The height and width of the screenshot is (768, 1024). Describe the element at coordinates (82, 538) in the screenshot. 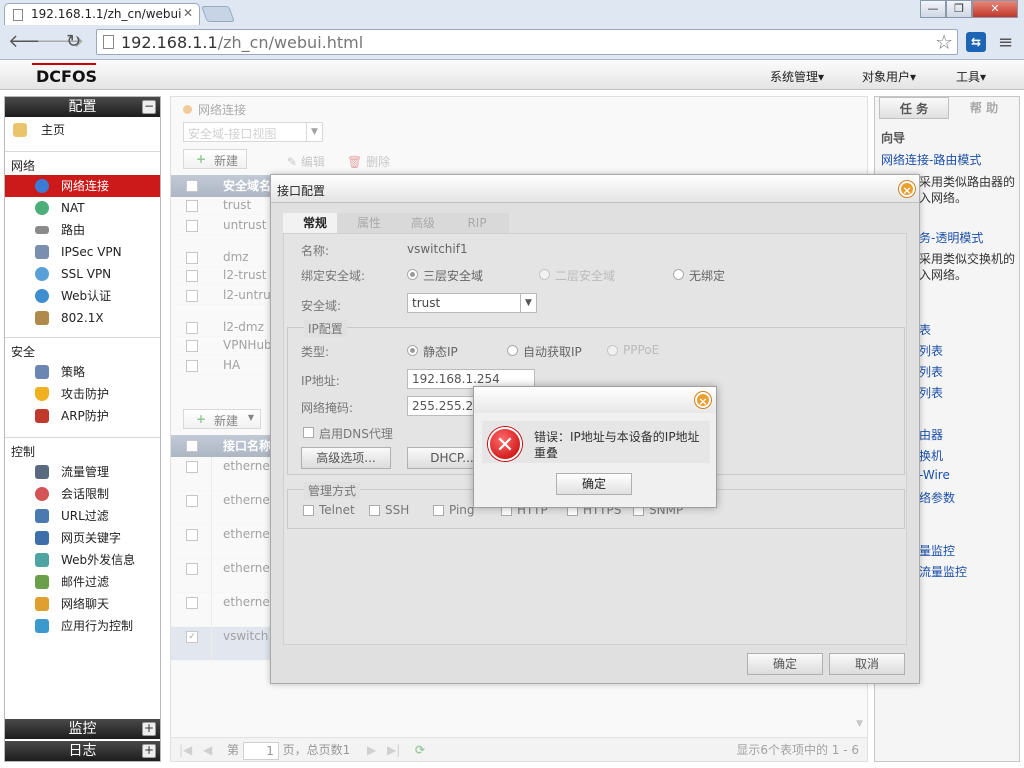

I see `nav-web-keyword: 网页关键字` at that location.